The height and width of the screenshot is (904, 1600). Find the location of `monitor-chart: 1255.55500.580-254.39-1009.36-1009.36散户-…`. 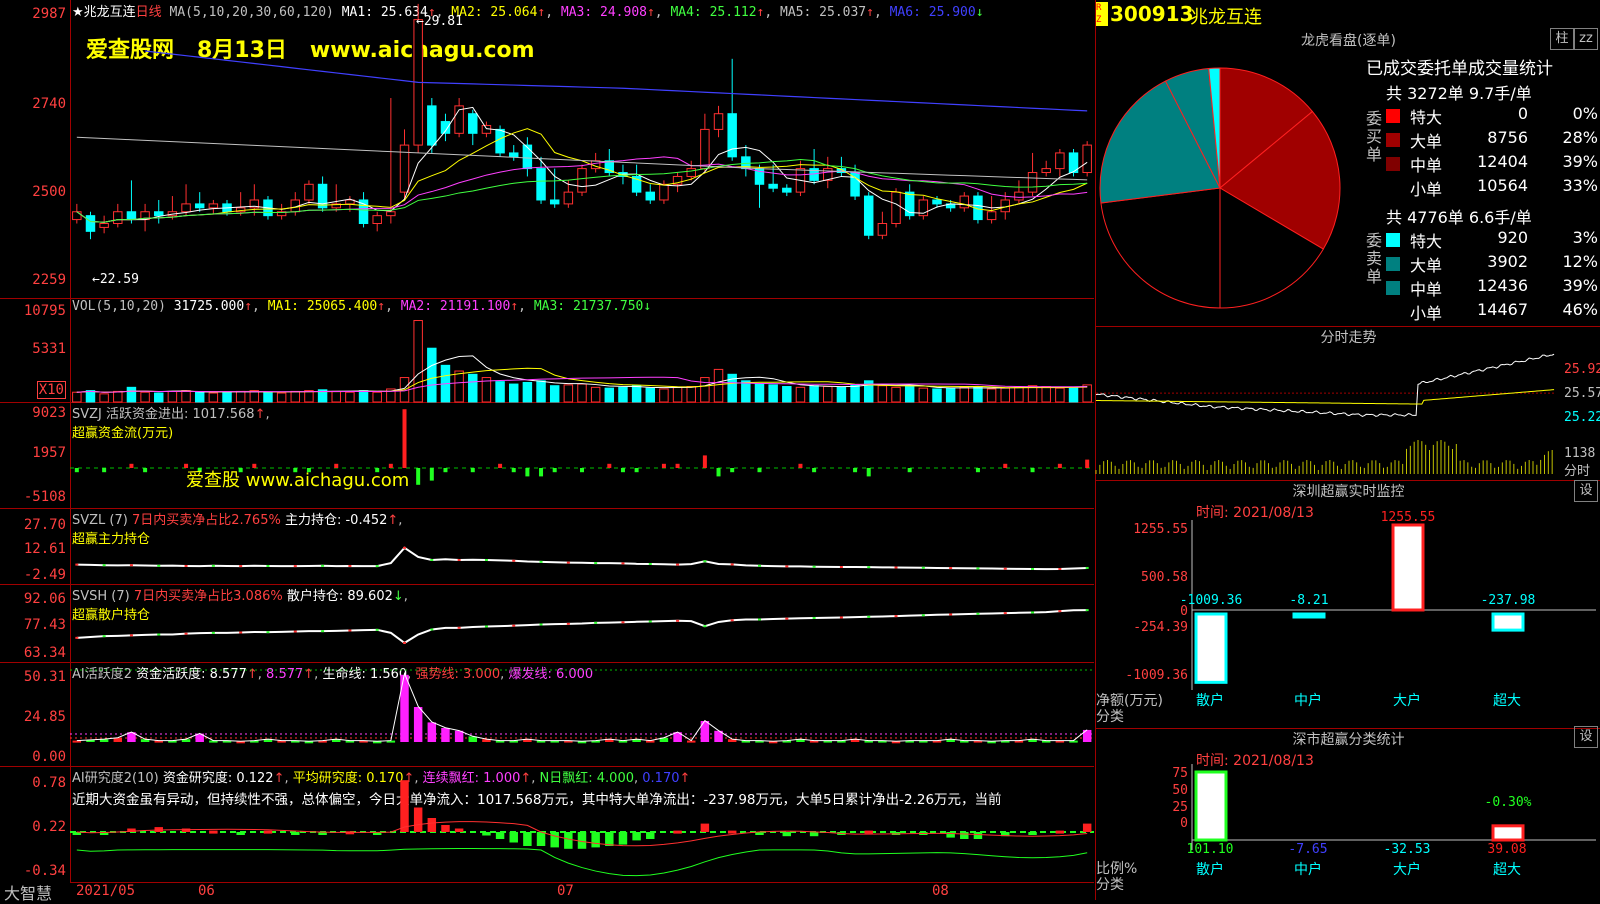

monitor-chart: 1255.55500.580-254.39-1009.36-1009.36散户-… is located at coordinates (1348, 610).